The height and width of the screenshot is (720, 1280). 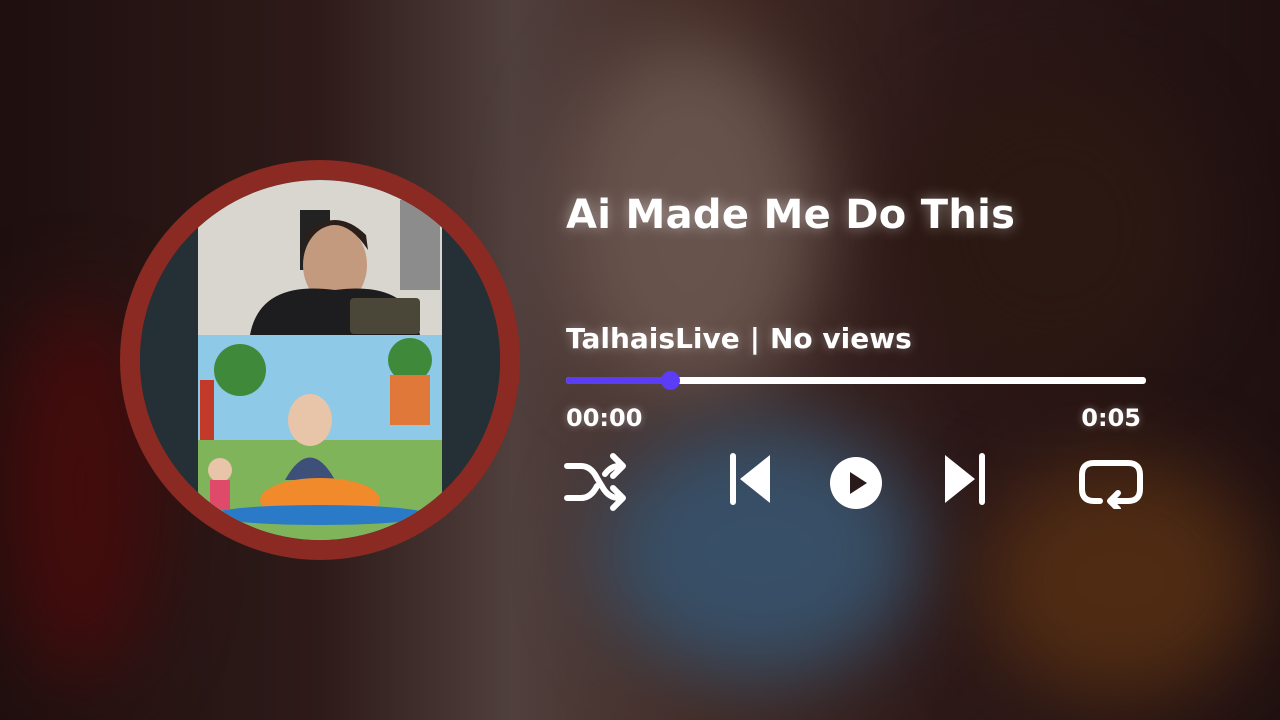 I want to click on previous-button, so click(x=750, y=479).